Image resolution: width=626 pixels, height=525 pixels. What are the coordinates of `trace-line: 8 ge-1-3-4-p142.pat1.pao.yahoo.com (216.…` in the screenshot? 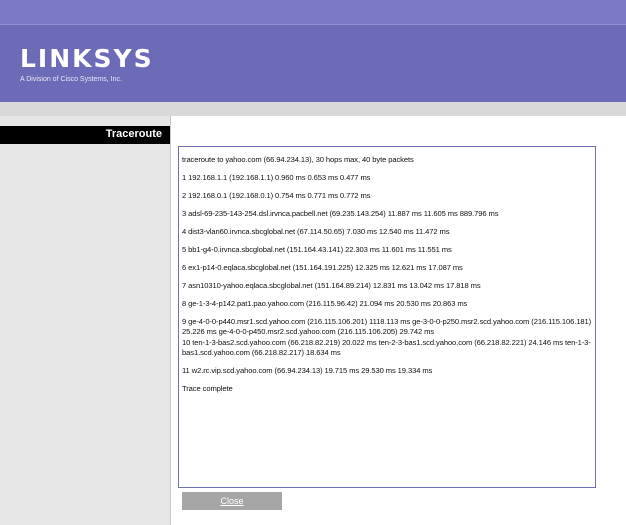 It's located at (325, 303).